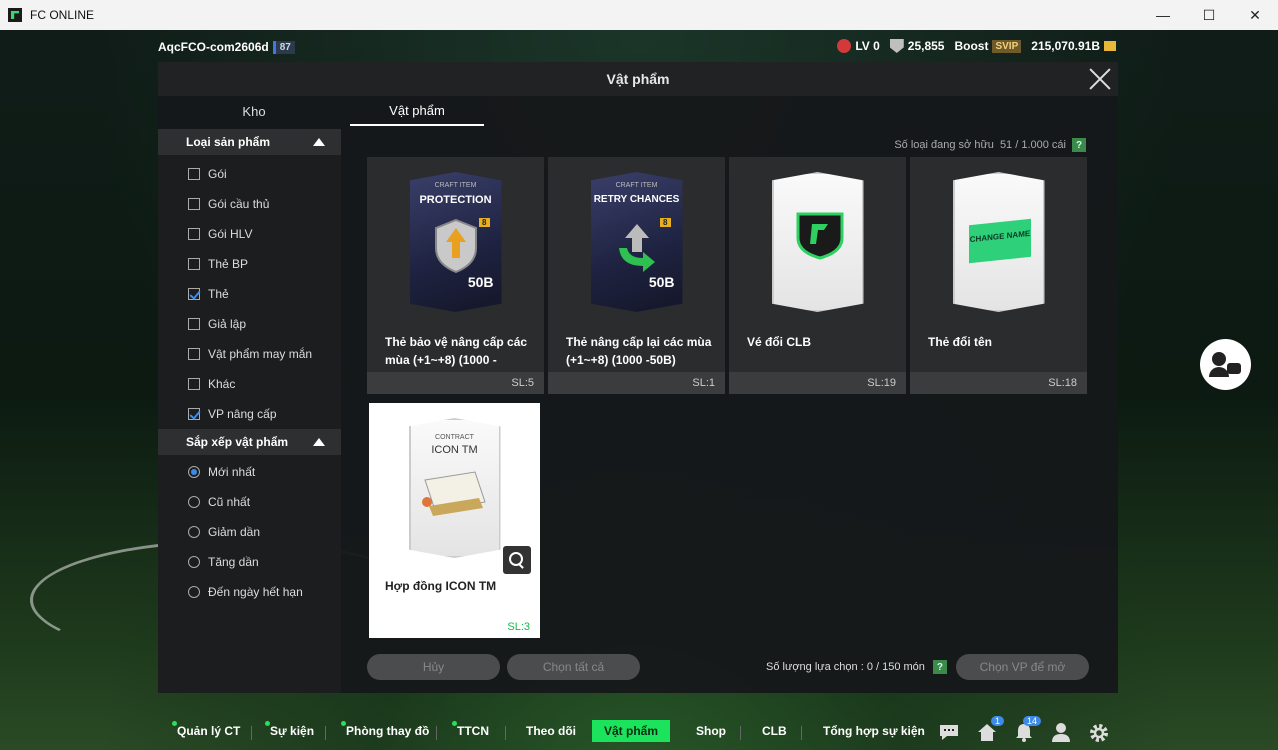 Image resolution: width=1278 pixels, height=750 pixels. What do you see at coordinates (249, 354) in the screenshot?
I see `filter-vat-pham-may-man: Vật phẩm may mắn` at bounding box center [249, 354].